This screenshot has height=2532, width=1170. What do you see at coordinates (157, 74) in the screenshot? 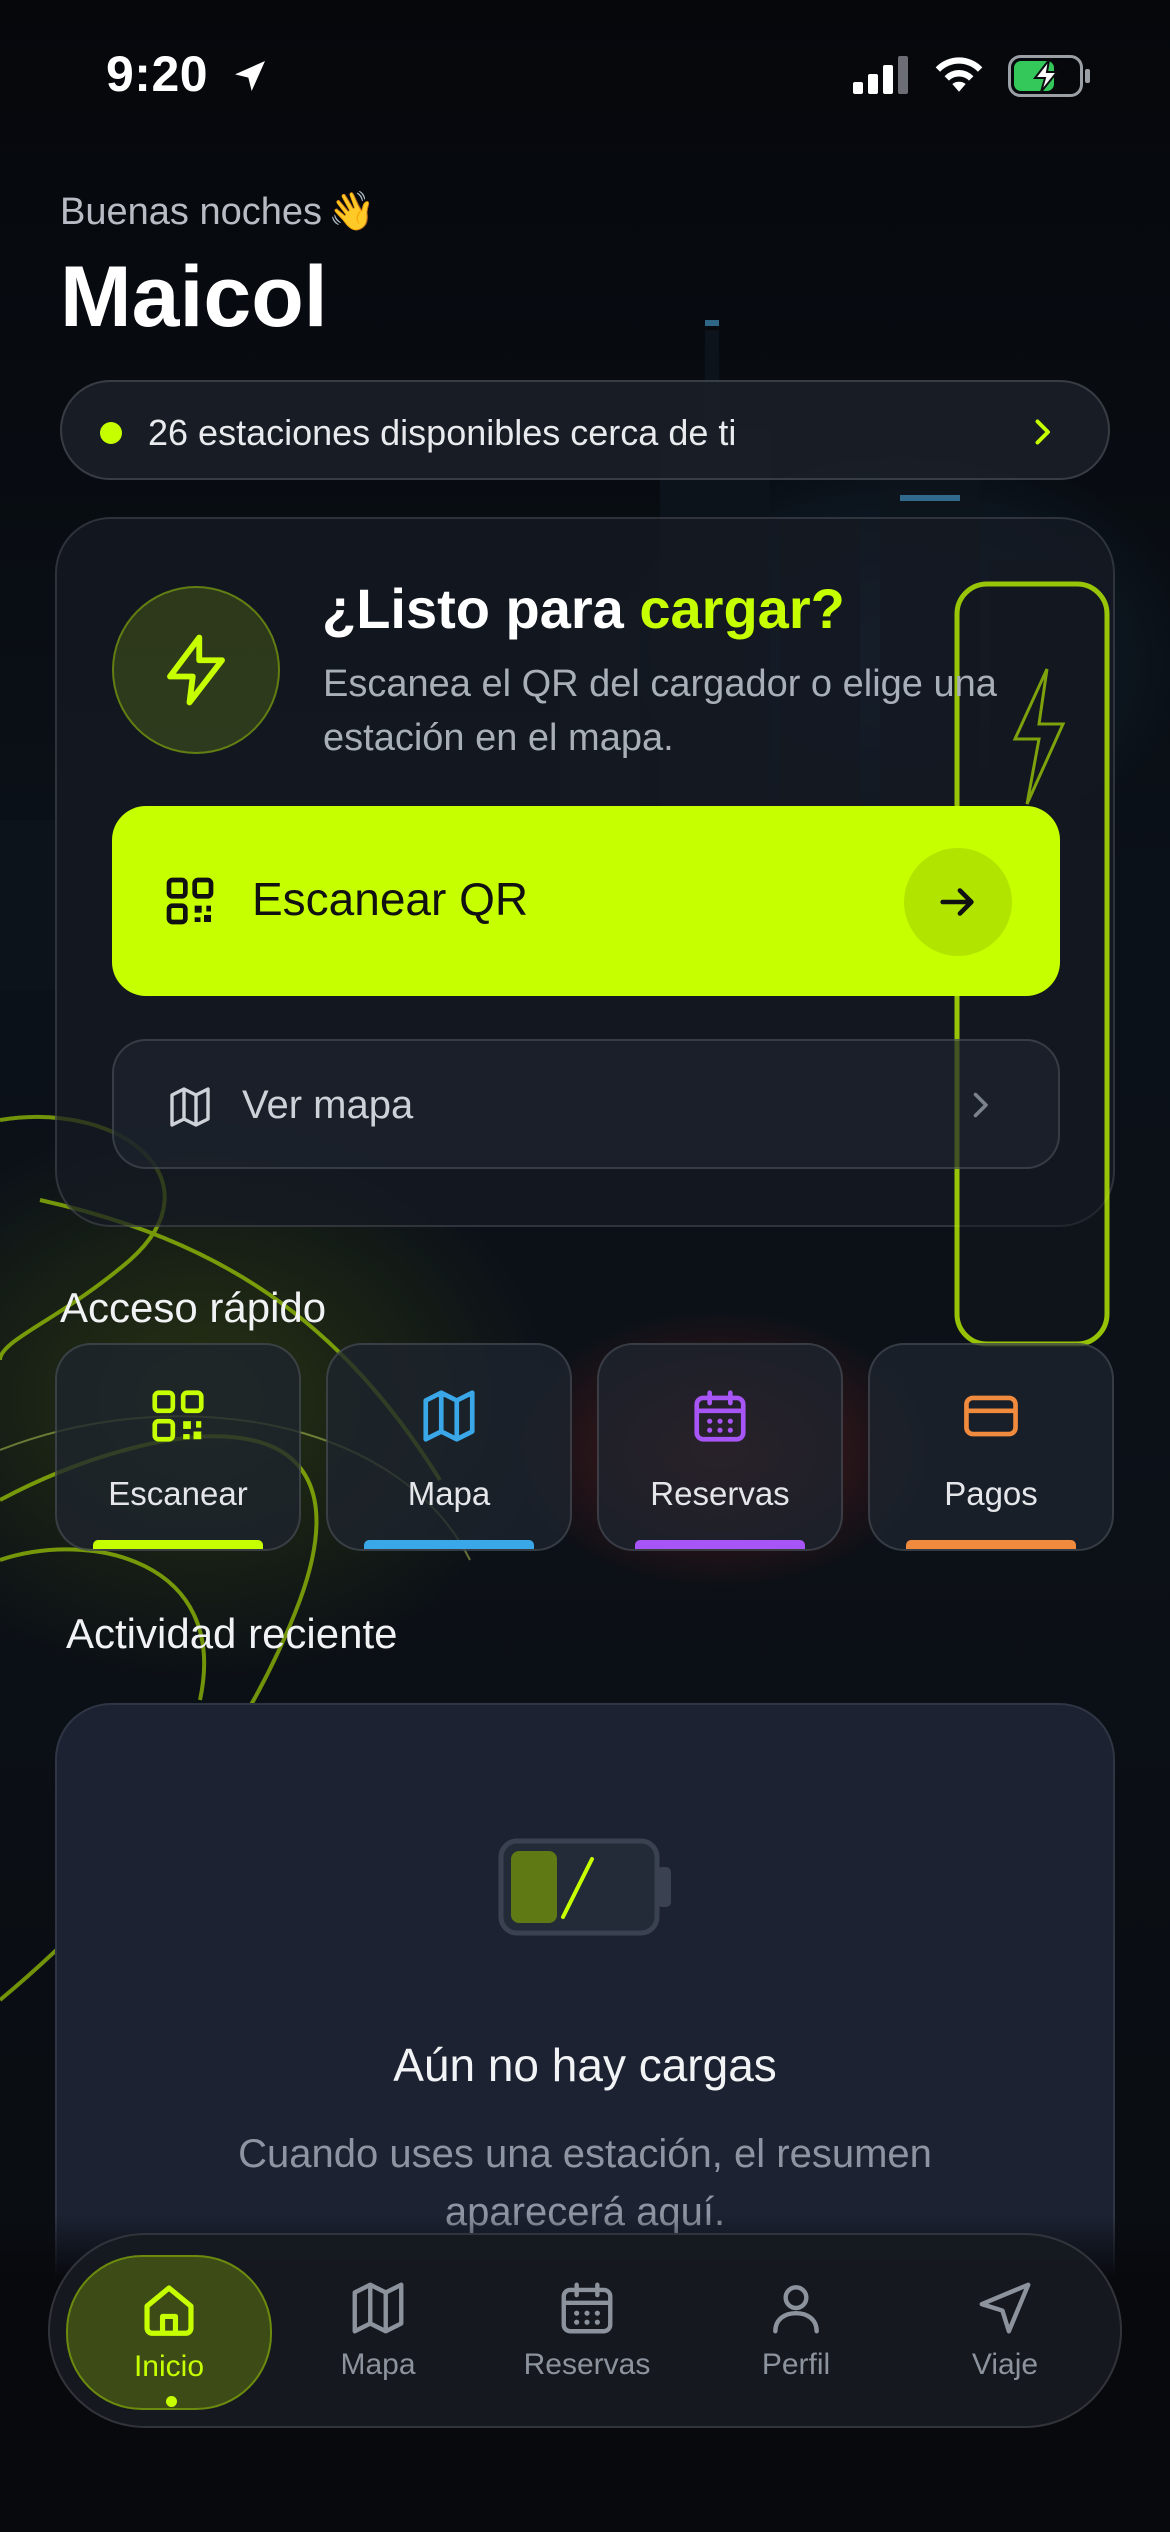
I see `status-time: 9:20` at bounding box center [157, 74].